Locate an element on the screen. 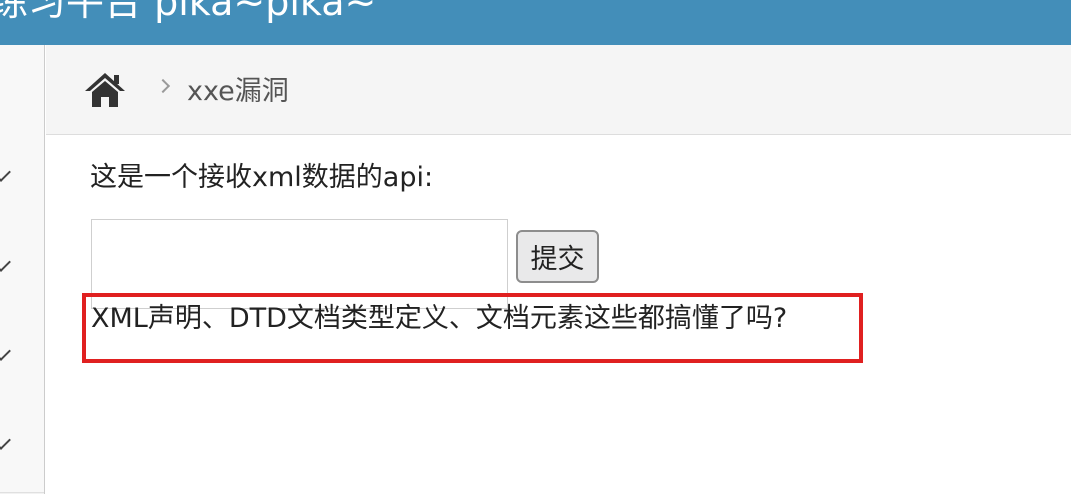 The height and width of the screenshot is (494, 1071). breadcrumb-current: xxe漏洞 is located at coordinates (238, 91).